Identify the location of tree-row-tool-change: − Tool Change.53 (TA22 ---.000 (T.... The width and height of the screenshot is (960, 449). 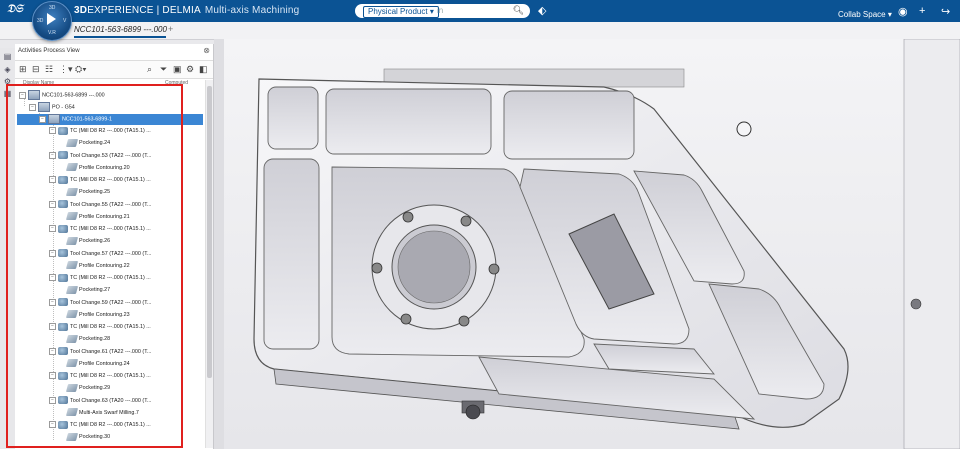
(100, 156).